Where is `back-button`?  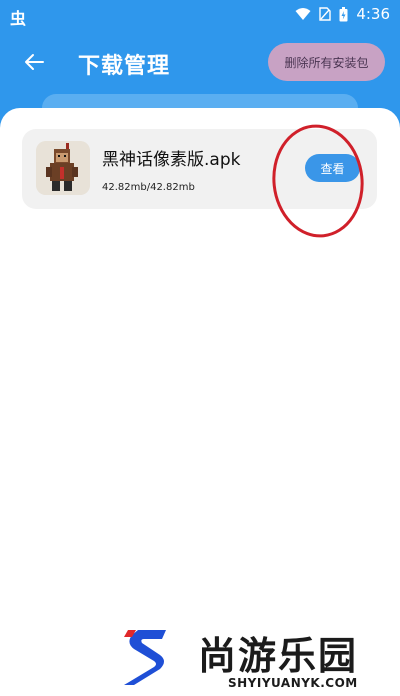
back-button is located at coordinates (34, 62).